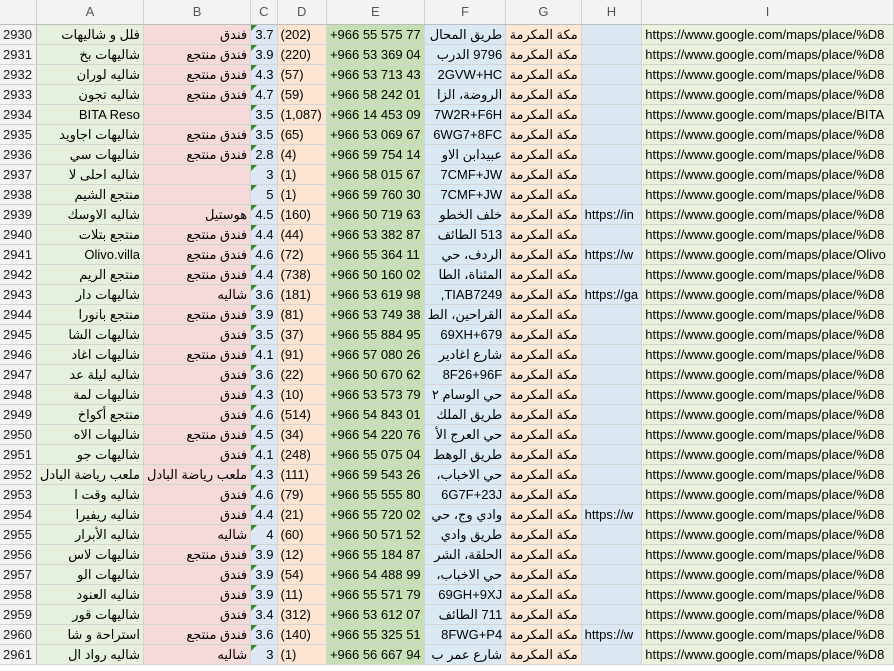 The image size is (894, 671). Describe the element at coordinates (90, 274) in the screenshot. I see `cell-name: منتجع الريم` at that location.